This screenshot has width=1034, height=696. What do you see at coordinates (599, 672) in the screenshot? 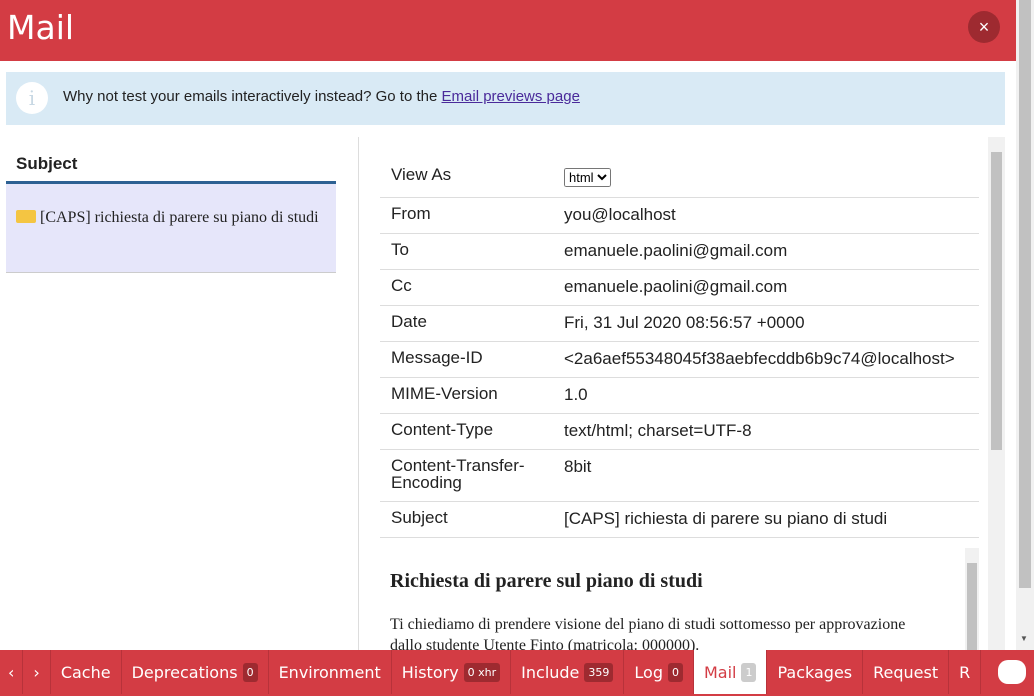
I see `tab-badge: 359` at bounding box center [599, 672].